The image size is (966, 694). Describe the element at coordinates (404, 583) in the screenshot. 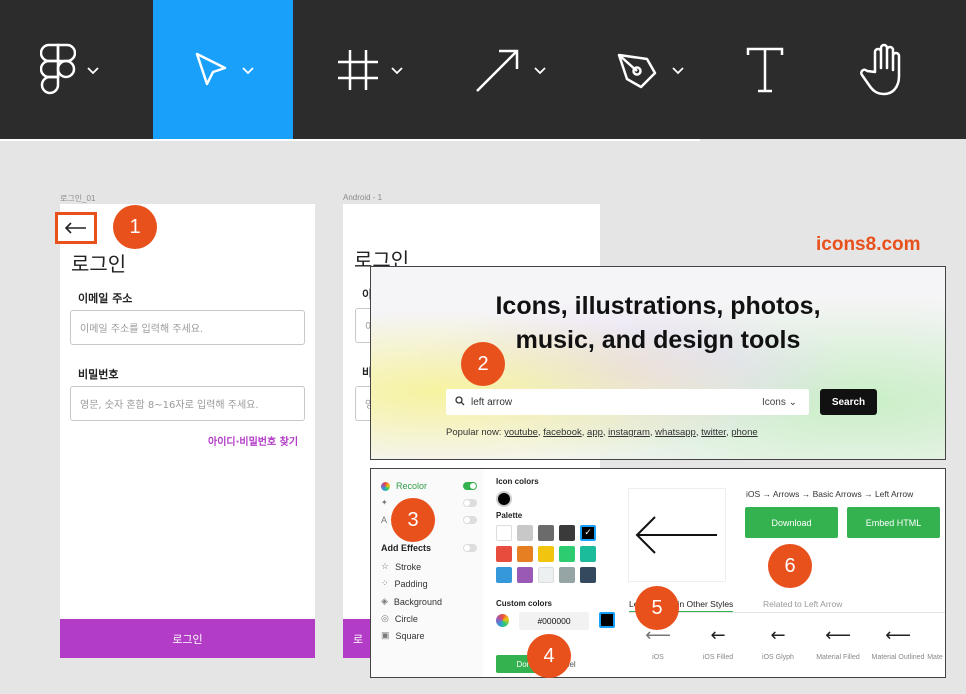

I see `sidebar-item-padding: ⁘ Padding` at that location.